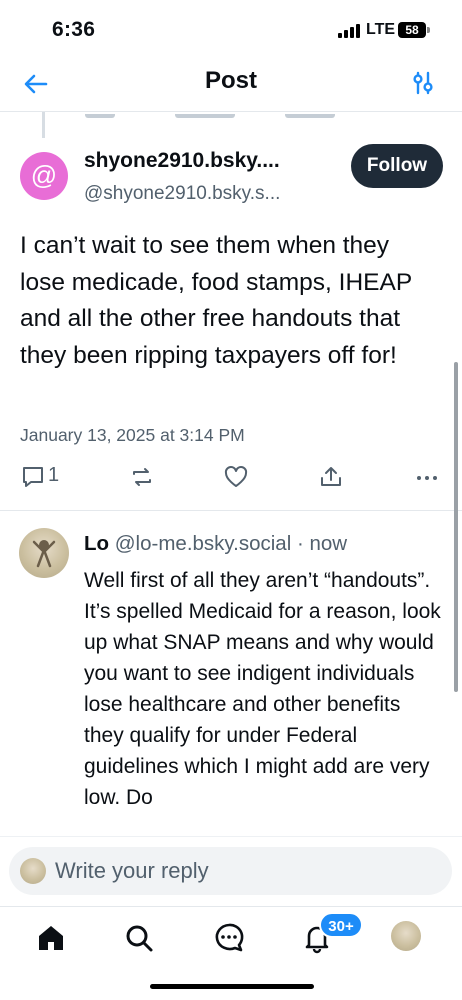  Describe the element at coordinates (231, 510) in the screenshot. I see `divider` at that location.